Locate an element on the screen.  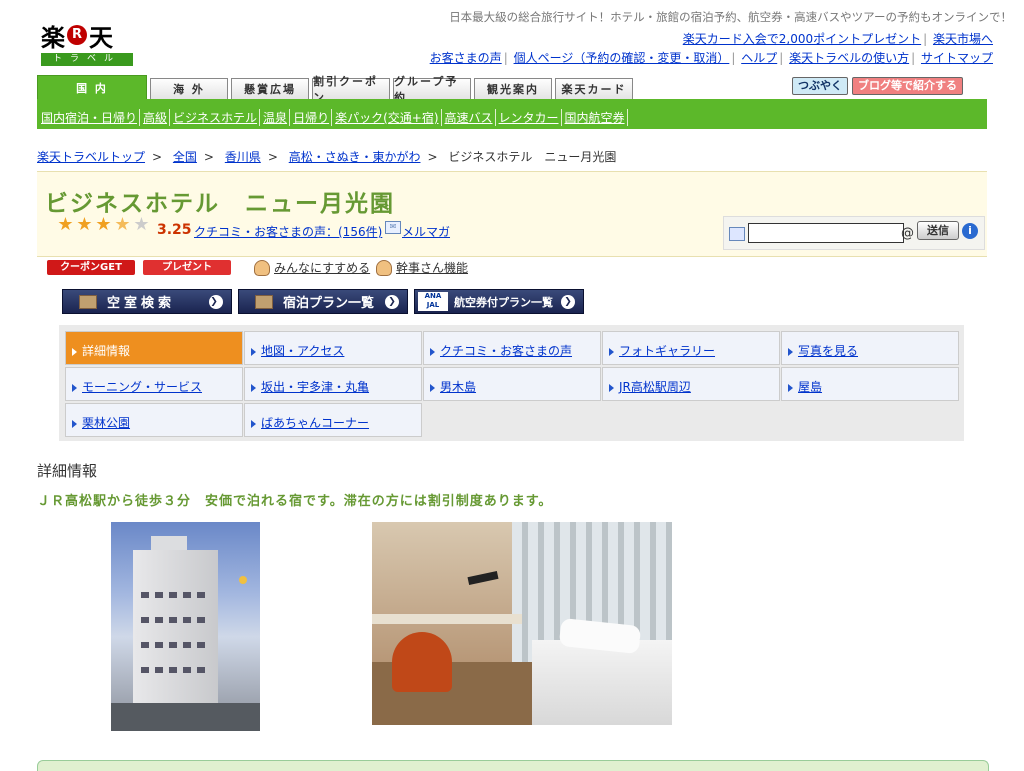
at-sign: @ is located at coordinates (907, 233).